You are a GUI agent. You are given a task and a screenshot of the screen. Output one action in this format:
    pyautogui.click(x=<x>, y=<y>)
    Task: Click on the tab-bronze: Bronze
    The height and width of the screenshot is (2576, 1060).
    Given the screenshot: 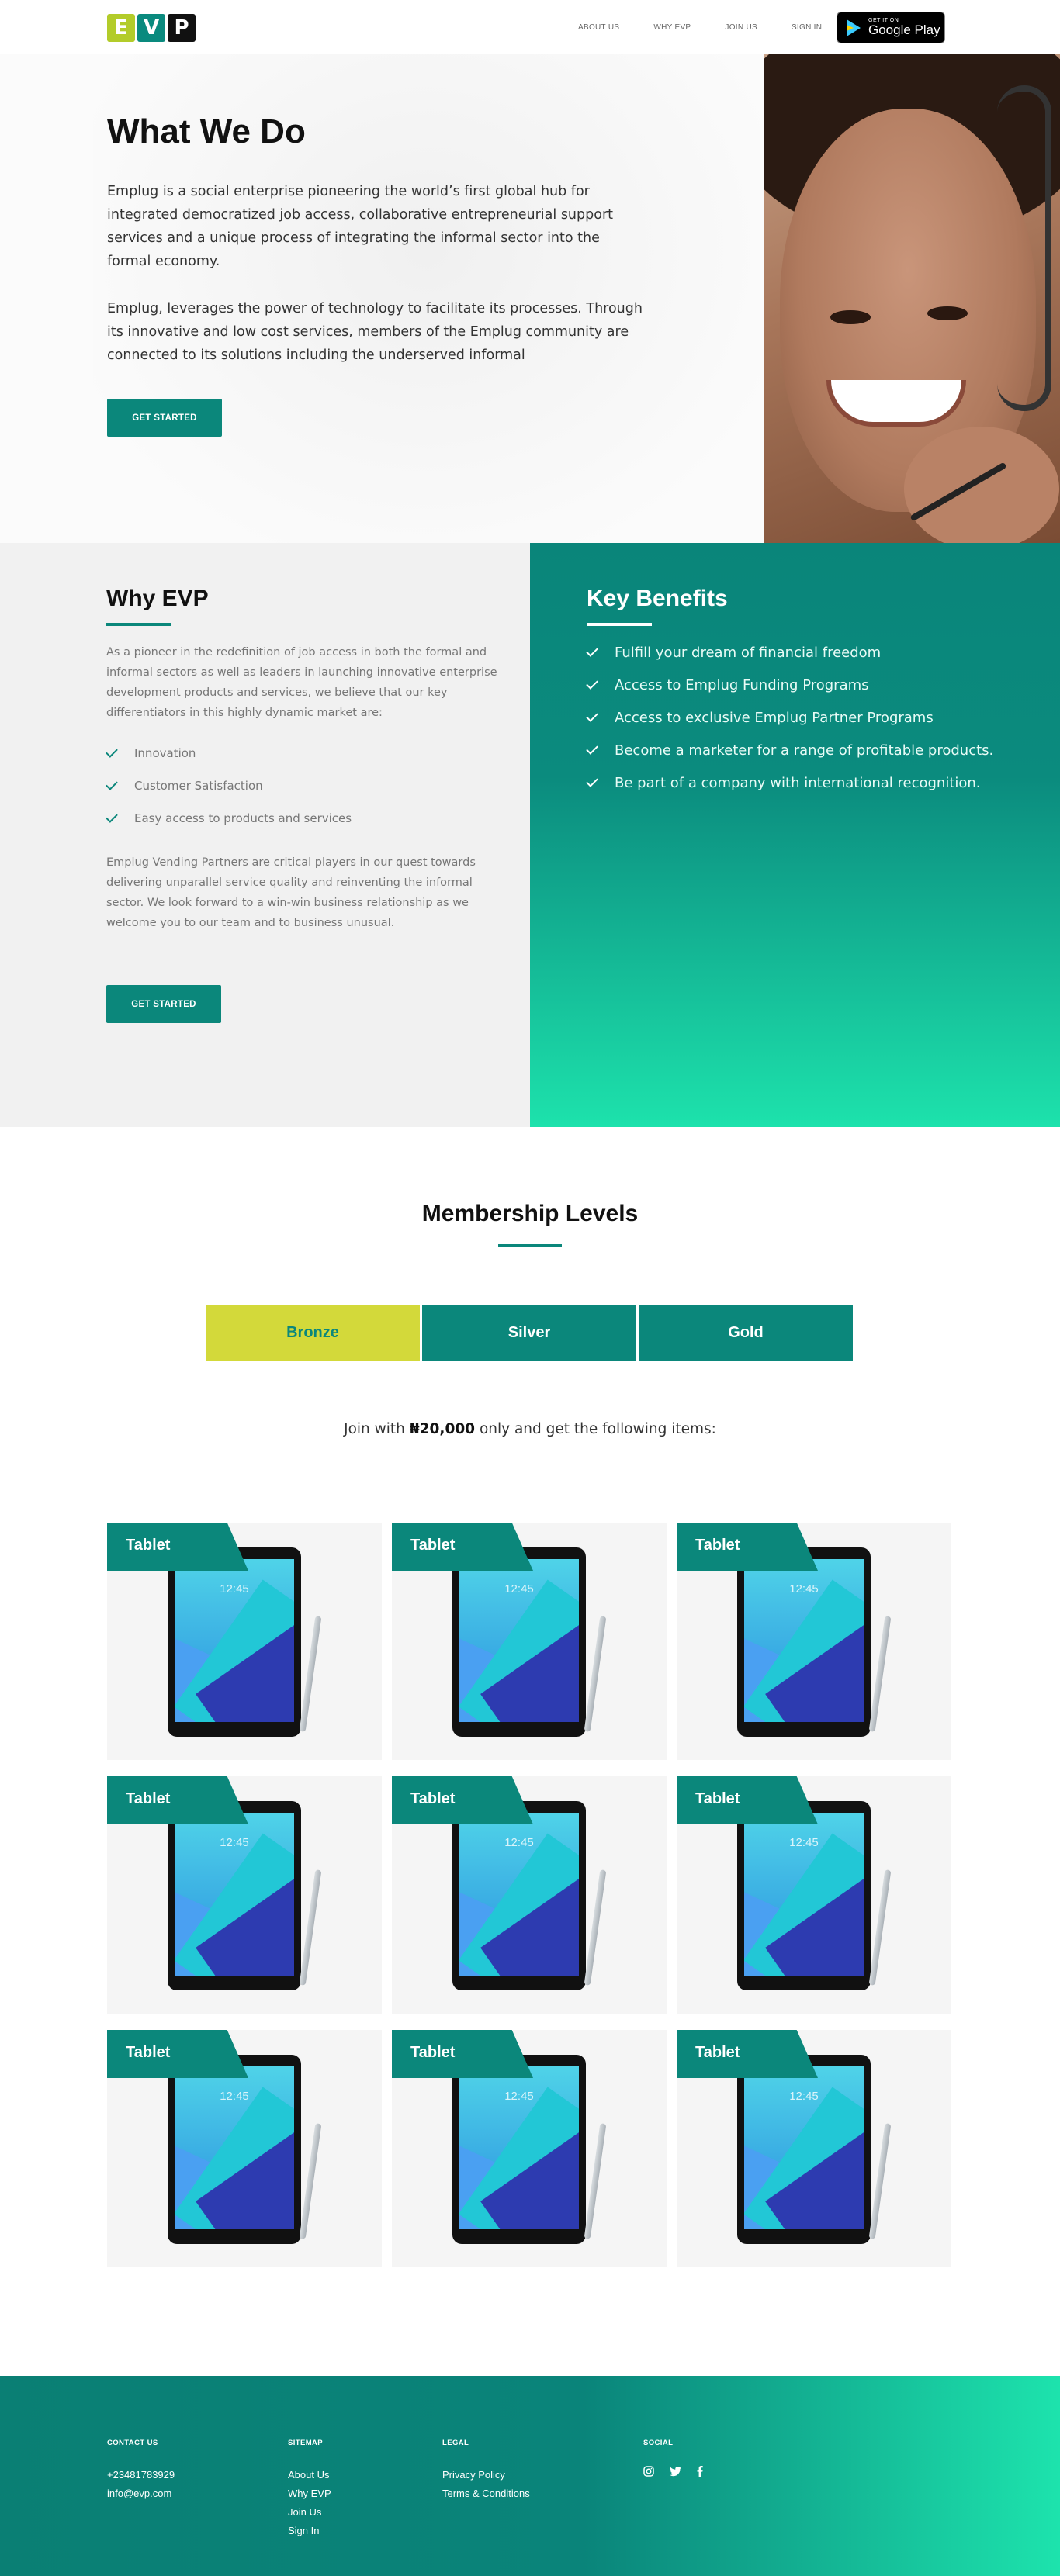 What is the action you would take?
    pyautogui.click(x=313, y=1333)
    